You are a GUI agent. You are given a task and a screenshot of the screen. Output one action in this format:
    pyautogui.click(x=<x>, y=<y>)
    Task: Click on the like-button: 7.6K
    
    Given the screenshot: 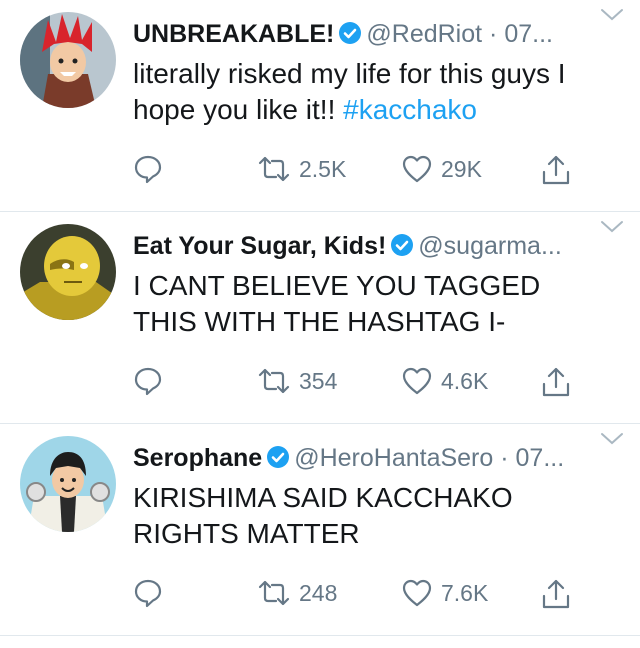 What is the action you would take?
    pyautogui.click(x=444, y=593)
    